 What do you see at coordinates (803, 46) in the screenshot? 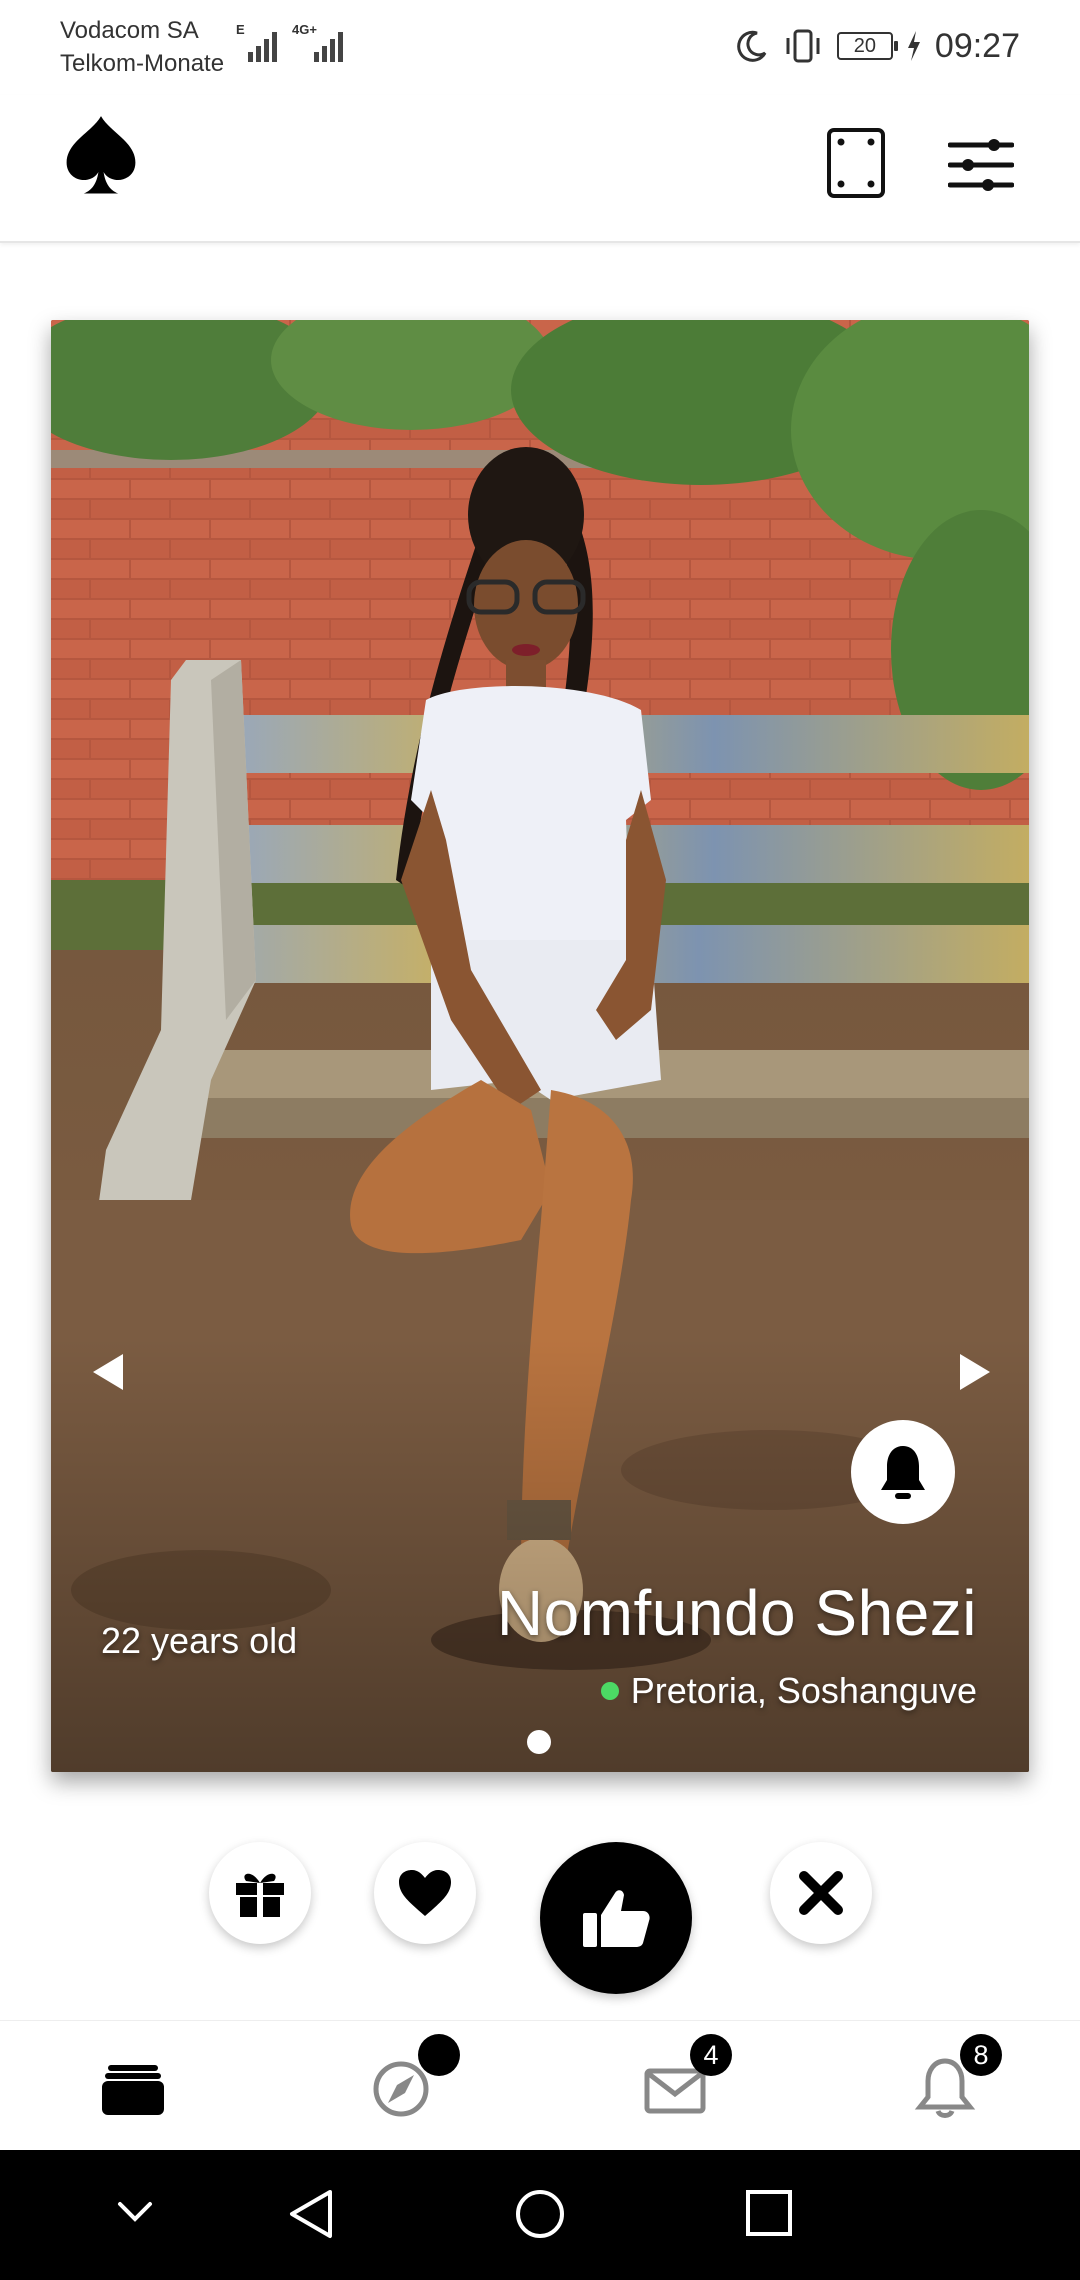
I see `vibrate-icon` at bounding box center [803, 46].